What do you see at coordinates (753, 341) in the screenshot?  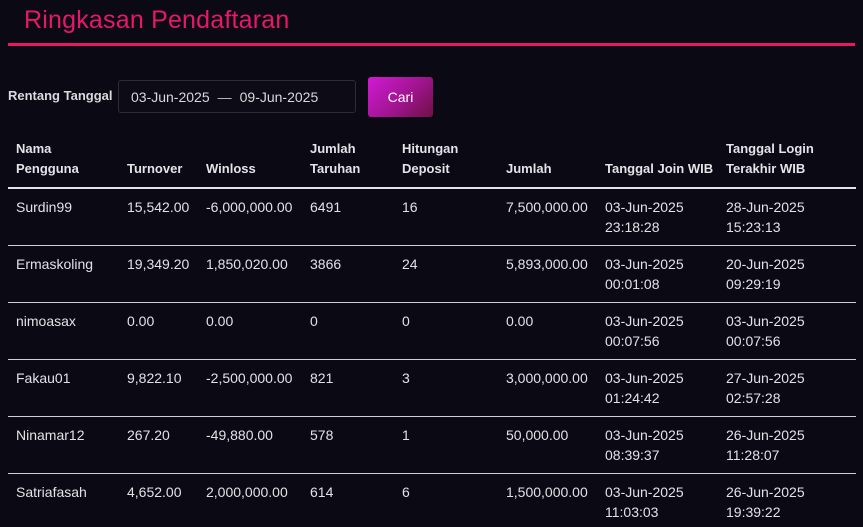 I see `cell-last-login-time: 00:07:56` at bounding box center [753, 341].